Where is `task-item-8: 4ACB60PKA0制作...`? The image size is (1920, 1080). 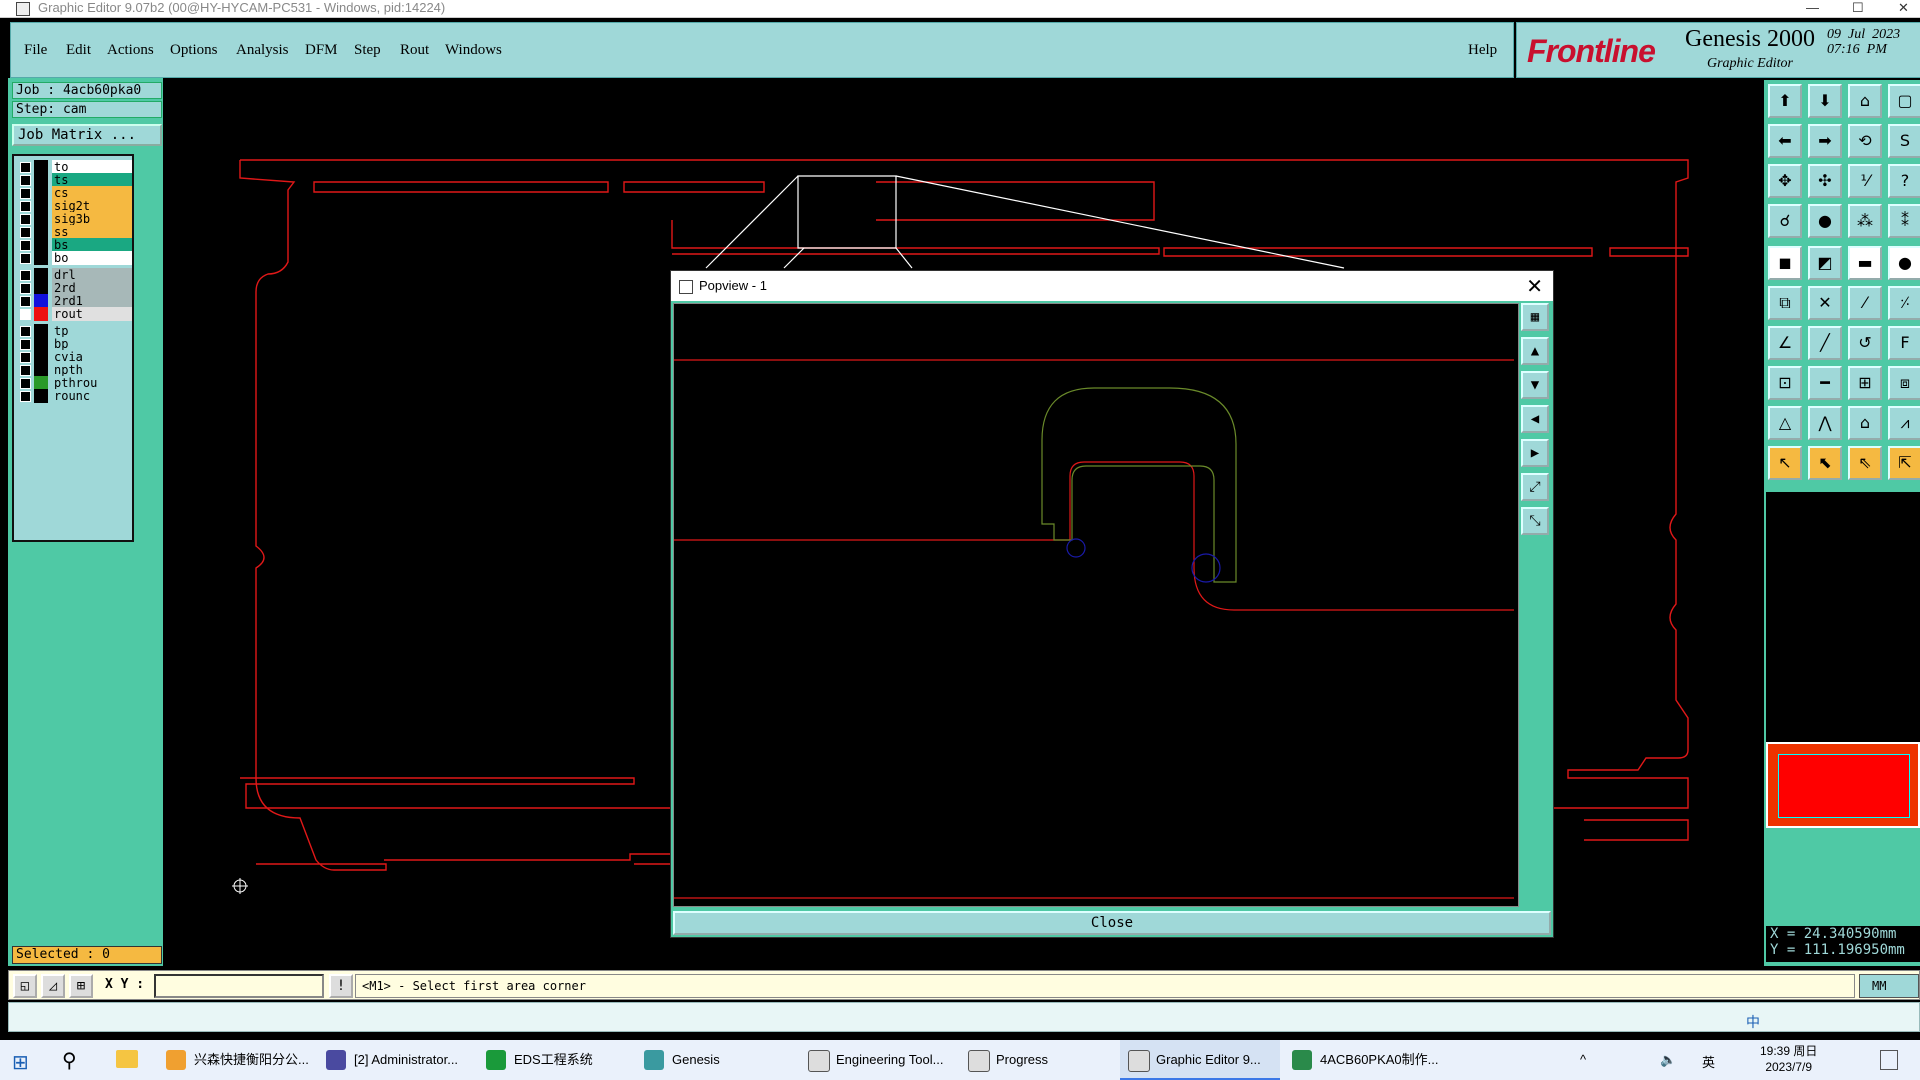
task-item-8: 4ACB60PKA0制作... is located at coordinates (1364, 1060).